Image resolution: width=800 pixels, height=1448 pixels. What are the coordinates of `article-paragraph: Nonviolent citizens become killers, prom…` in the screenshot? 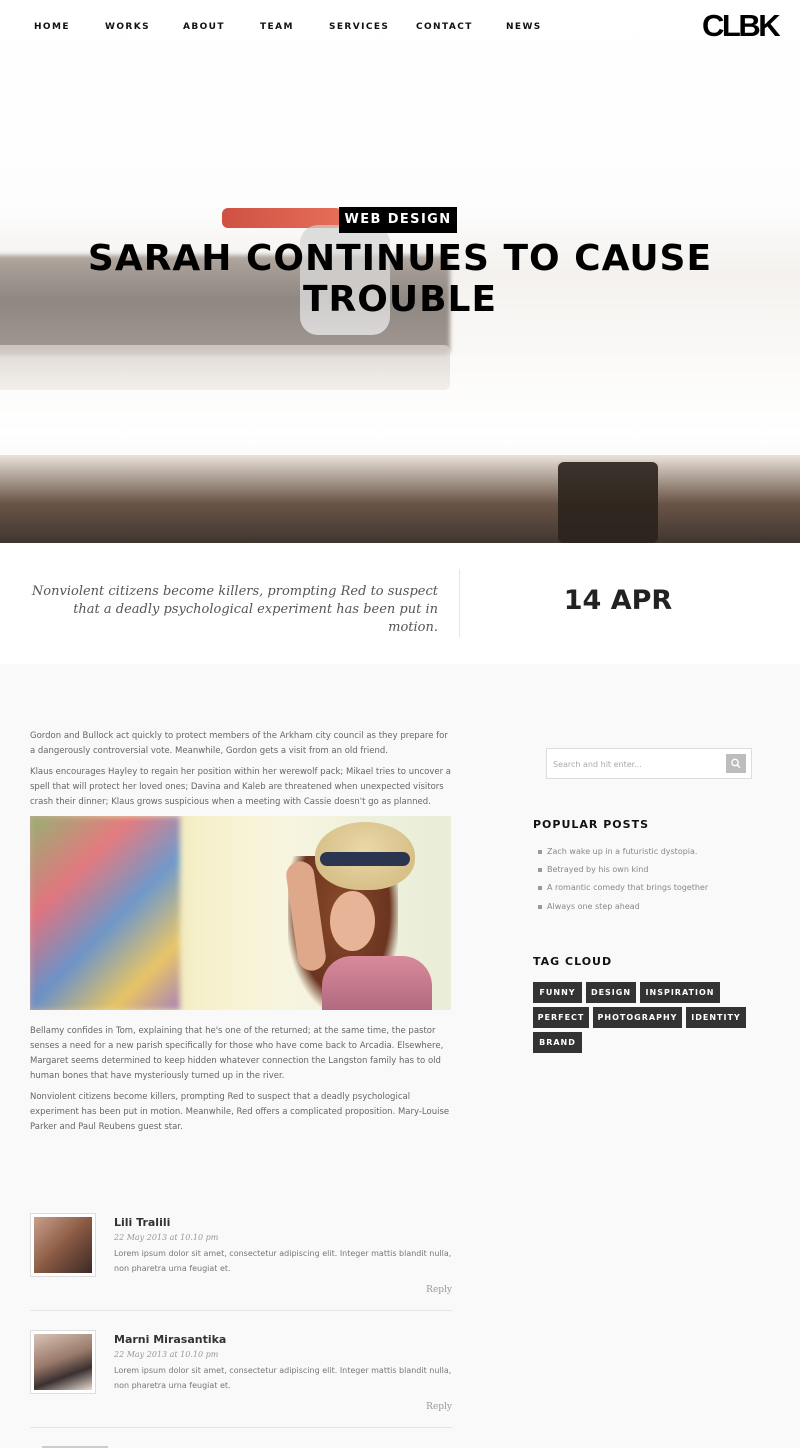 It's located at (240, 1112).